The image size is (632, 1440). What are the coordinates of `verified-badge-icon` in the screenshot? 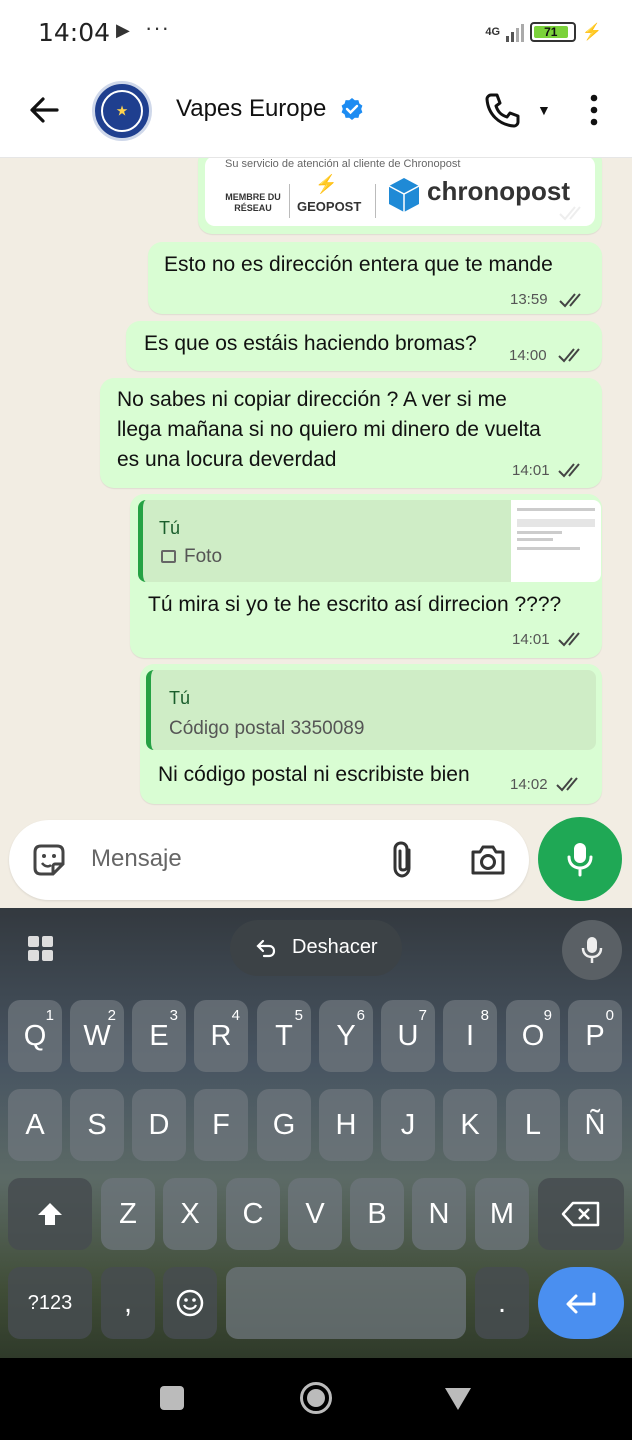 It's located at (352, 109).